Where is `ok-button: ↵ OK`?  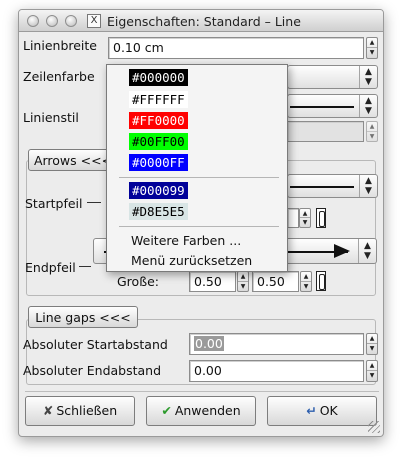 ok-button: ↵ OK is located at coordinates (322, 411).